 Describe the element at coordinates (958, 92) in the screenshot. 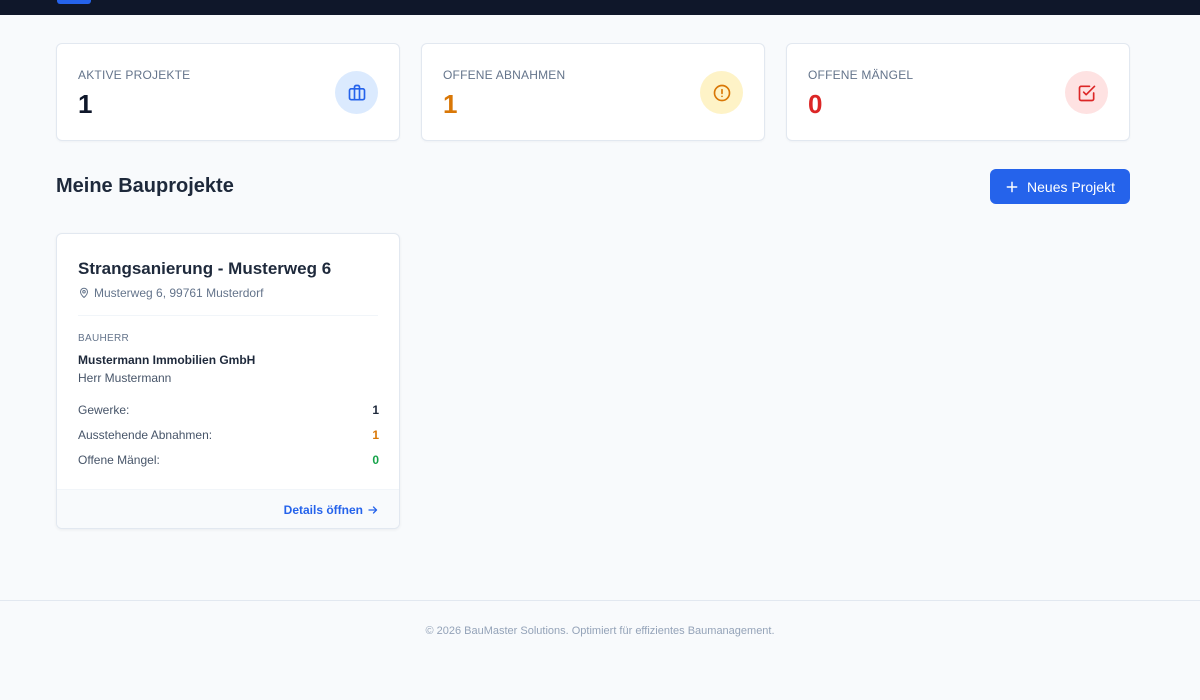

I see `stat-card-open-defects: OFFENE MÄNGEL 0` at that location.